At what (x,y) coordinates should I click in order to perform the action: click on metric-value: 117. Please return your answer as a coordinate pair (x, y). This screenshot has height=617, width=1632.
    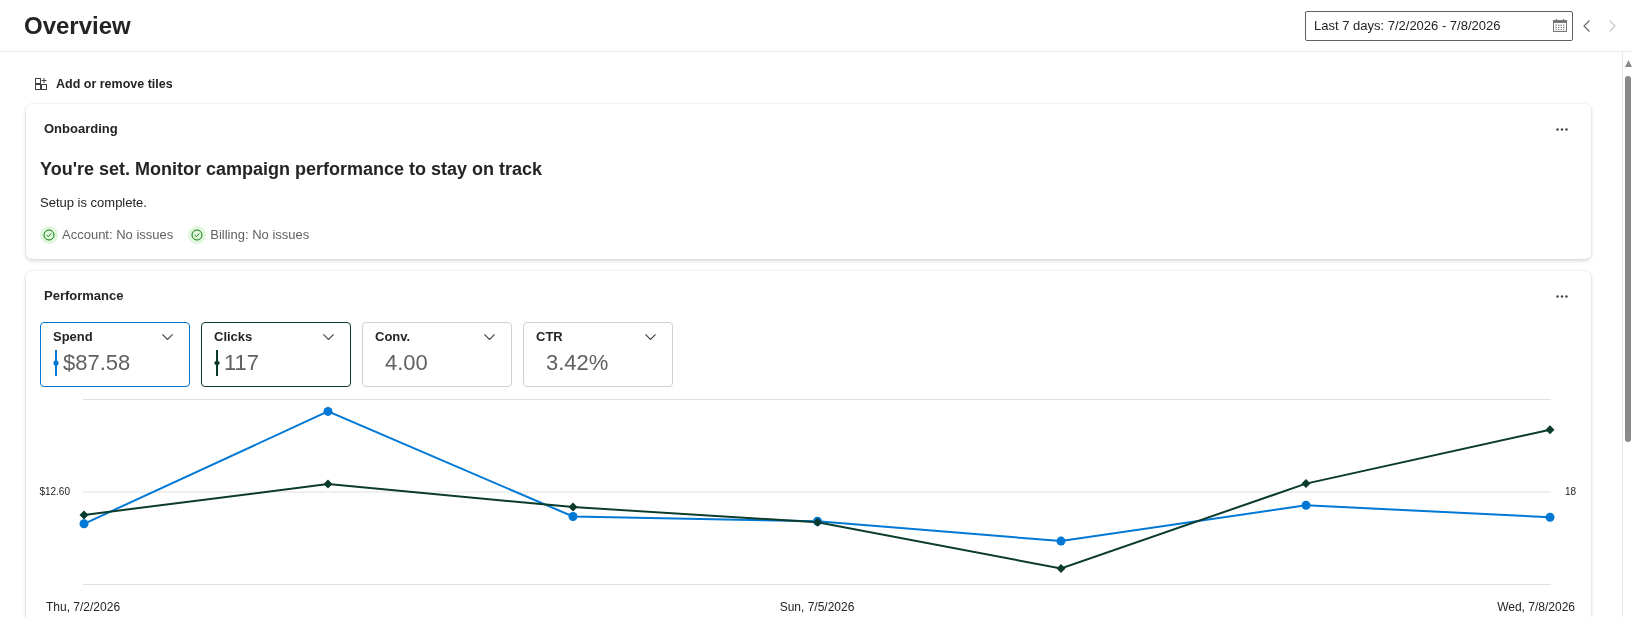
    Looking at the image, I should click on (242, 363).